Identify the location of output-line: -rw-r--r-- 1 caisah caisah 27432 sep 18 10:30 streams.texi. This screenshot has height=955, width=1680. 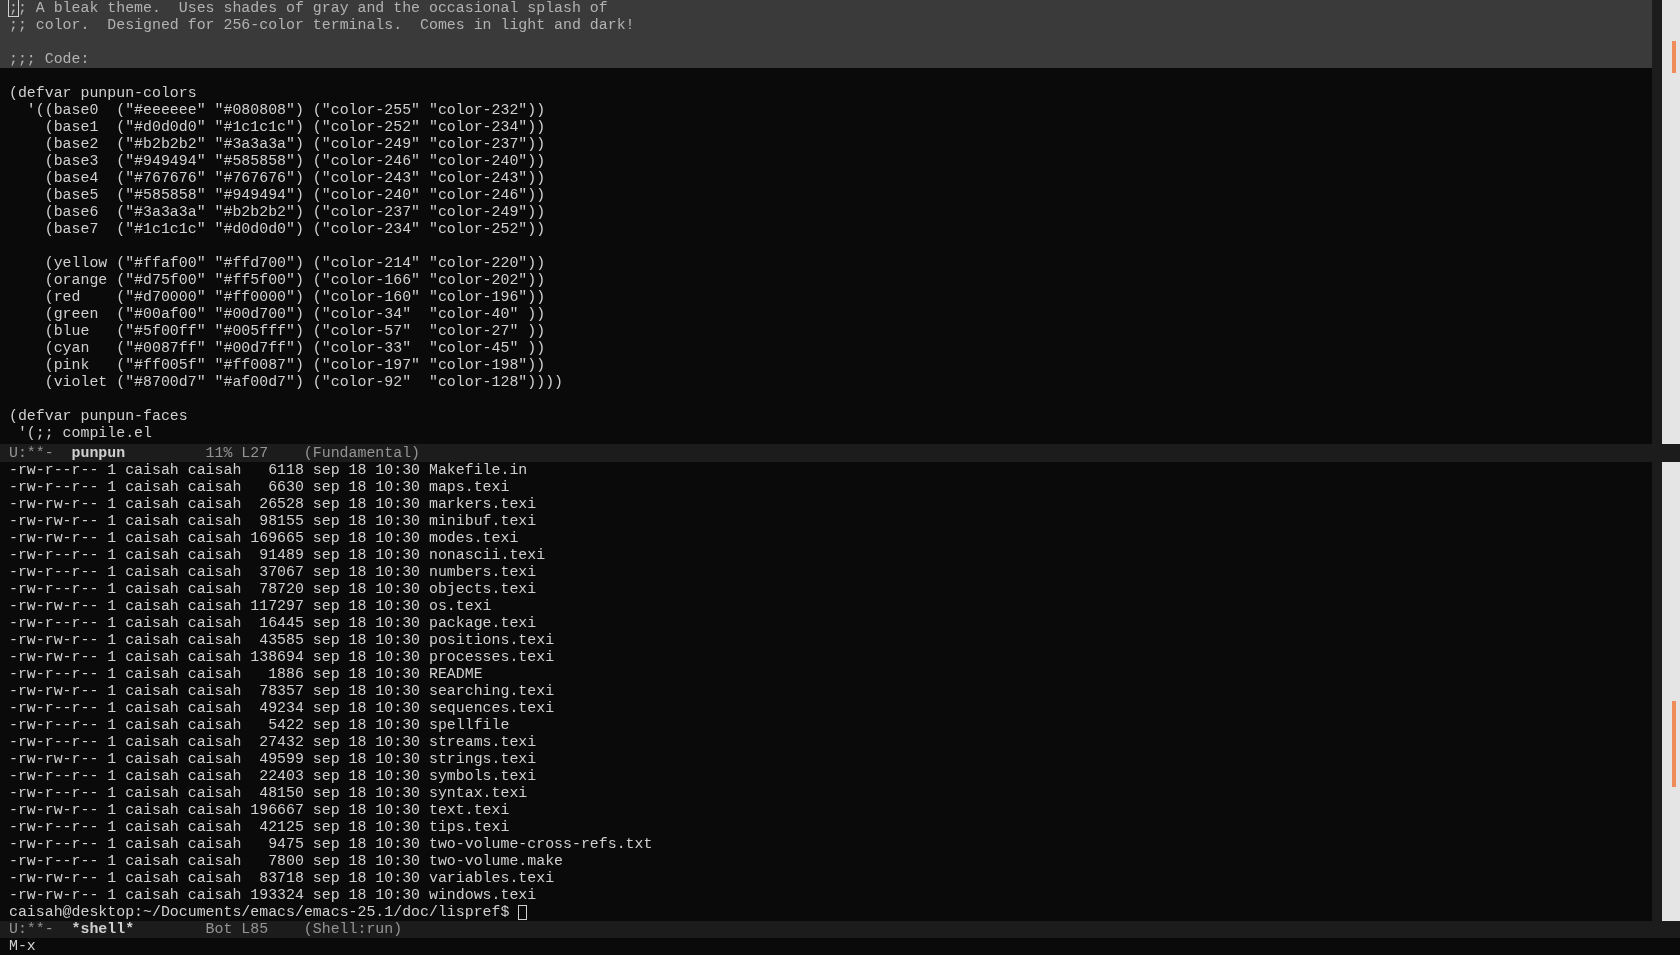
(273, 742).